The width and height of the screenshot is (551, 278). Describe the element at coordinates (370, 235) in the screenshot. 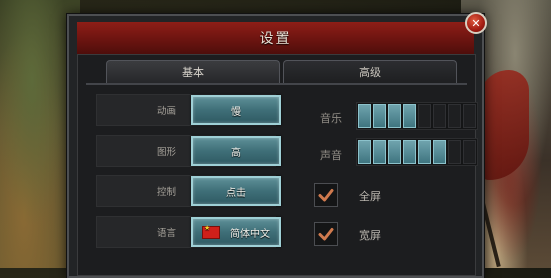

I see `widescreen-label: 宽屏` at that location.